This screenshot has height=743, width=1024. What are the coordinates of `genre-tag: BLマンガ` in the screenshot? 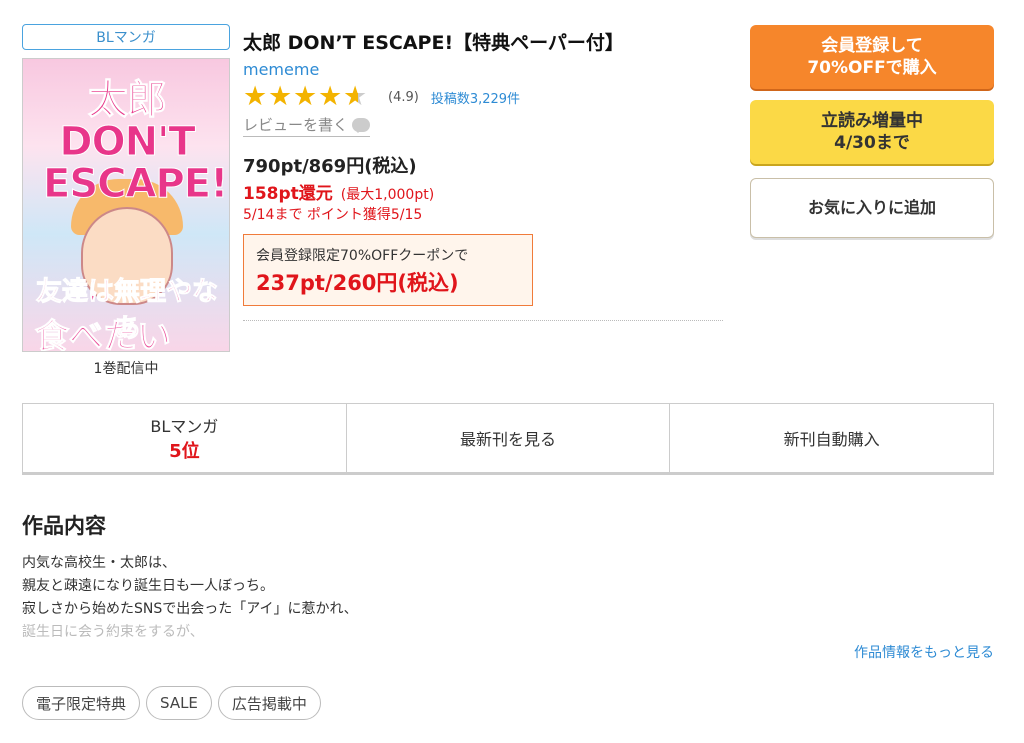 It's located at (126, 37).